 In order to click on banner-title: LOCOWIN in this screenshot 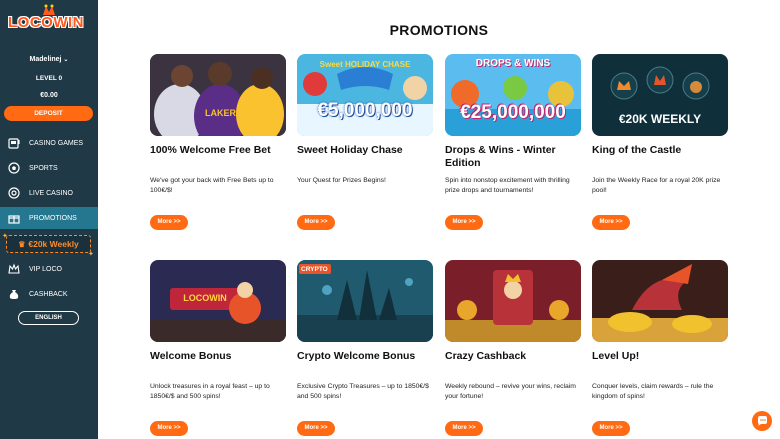, I will do `click(205, 298)`.